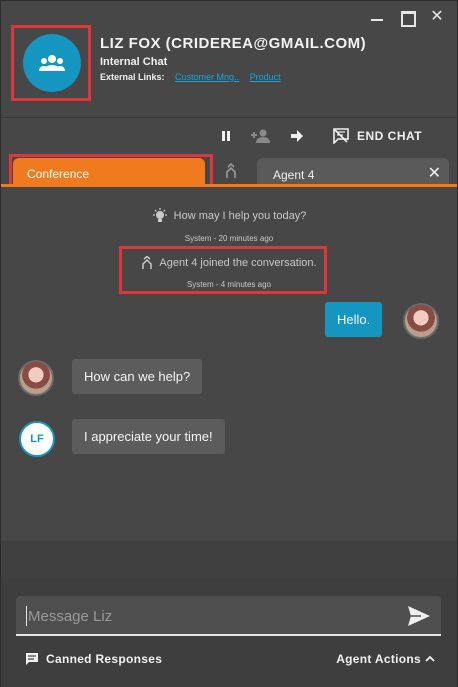 This screenshot has height=687, width=458. Describe the element at coordinates (132, 77) in the screenshot. I see `external-links-label: External Links:` at that location.